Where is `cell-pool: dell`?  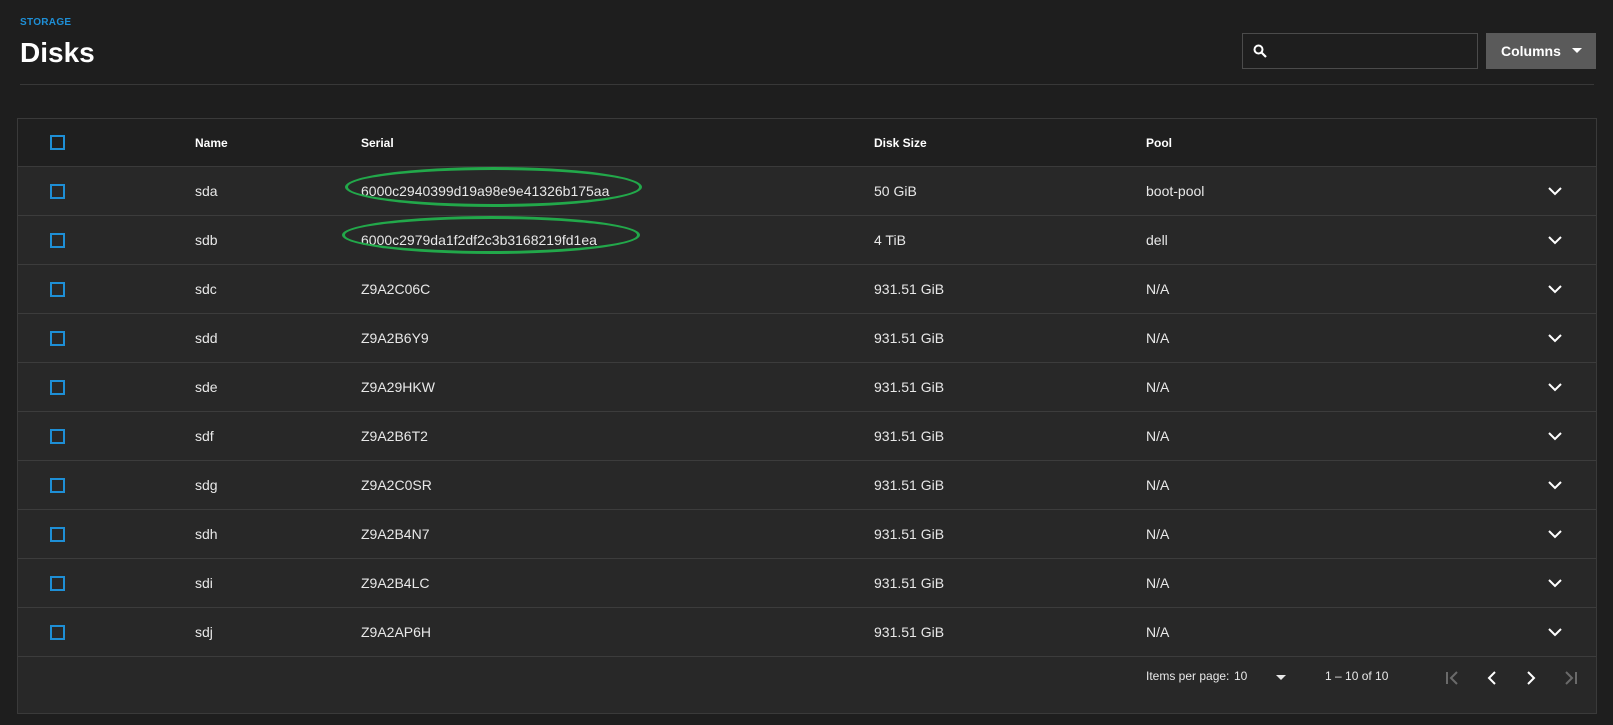 cell-pool: dell is located at coordinates (1157, 240).